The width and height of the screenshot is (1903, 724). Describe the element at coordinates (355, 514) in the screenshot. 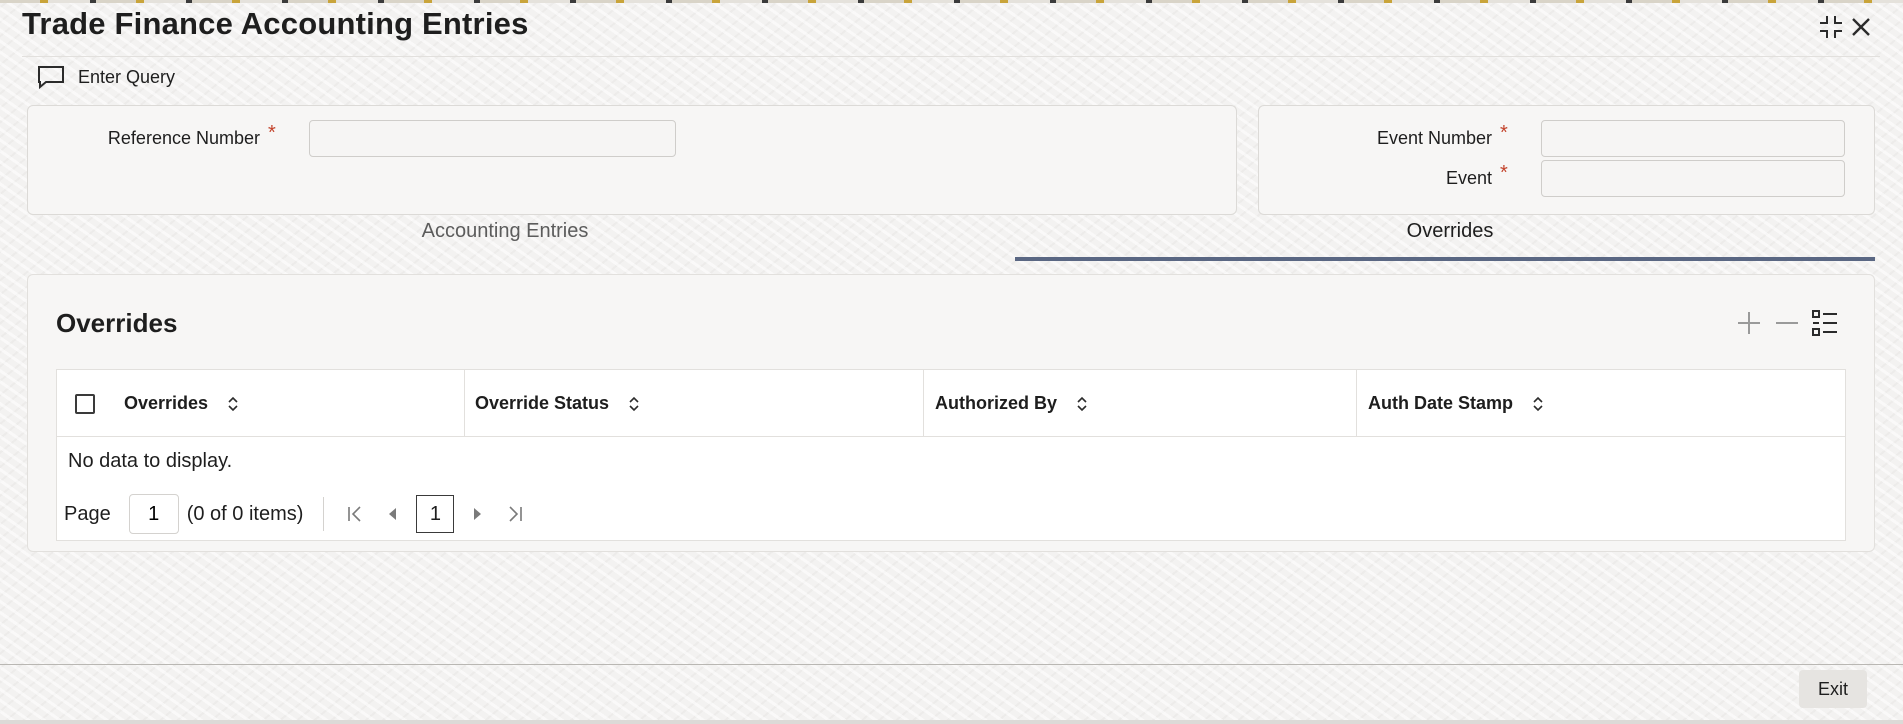

I see `first-page-icon` at that location.